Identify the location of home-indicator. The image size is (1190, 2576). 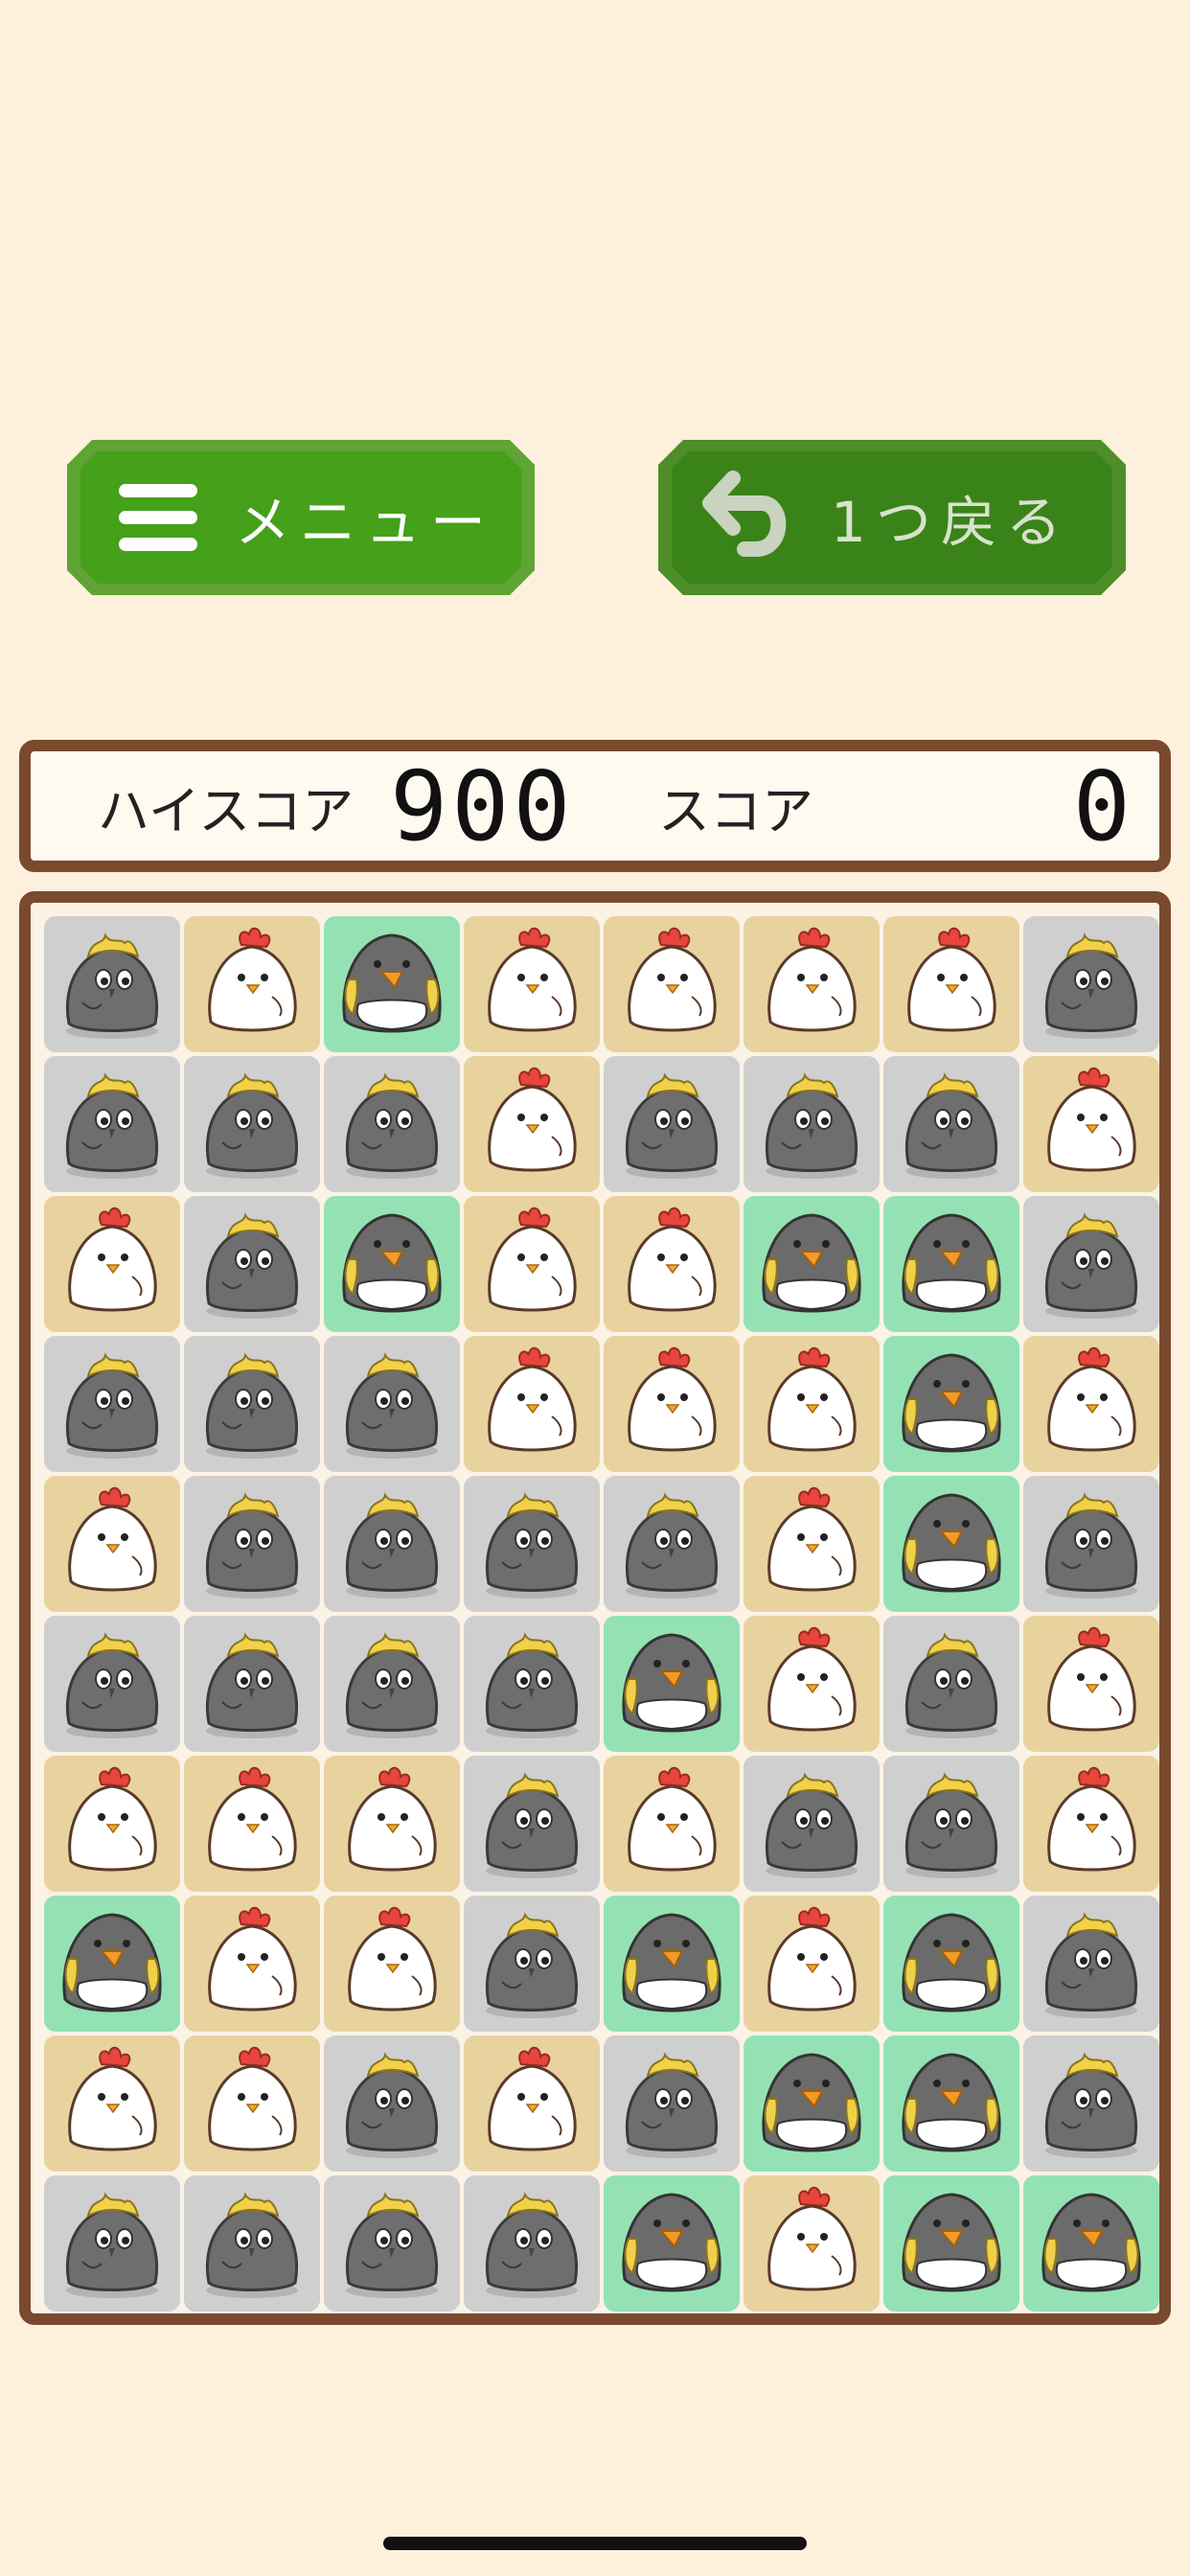
(595, 2543).